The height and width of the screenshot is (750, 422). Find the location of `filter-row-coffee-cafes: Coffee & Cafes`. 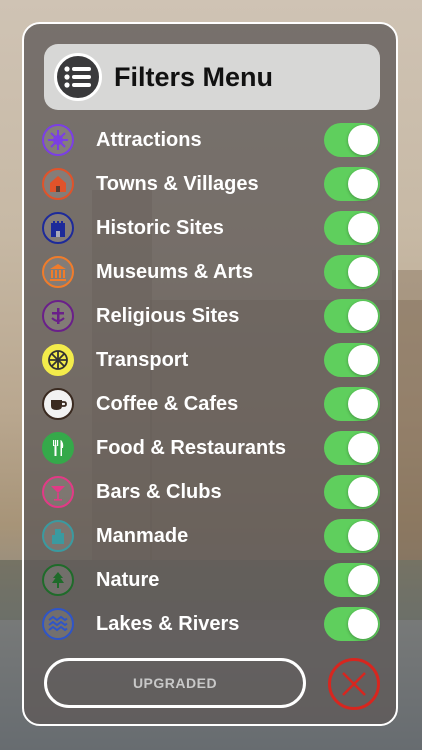

filter-row-coffee-cafes: Coffee & Cafes is located at coordinates (212, 404).